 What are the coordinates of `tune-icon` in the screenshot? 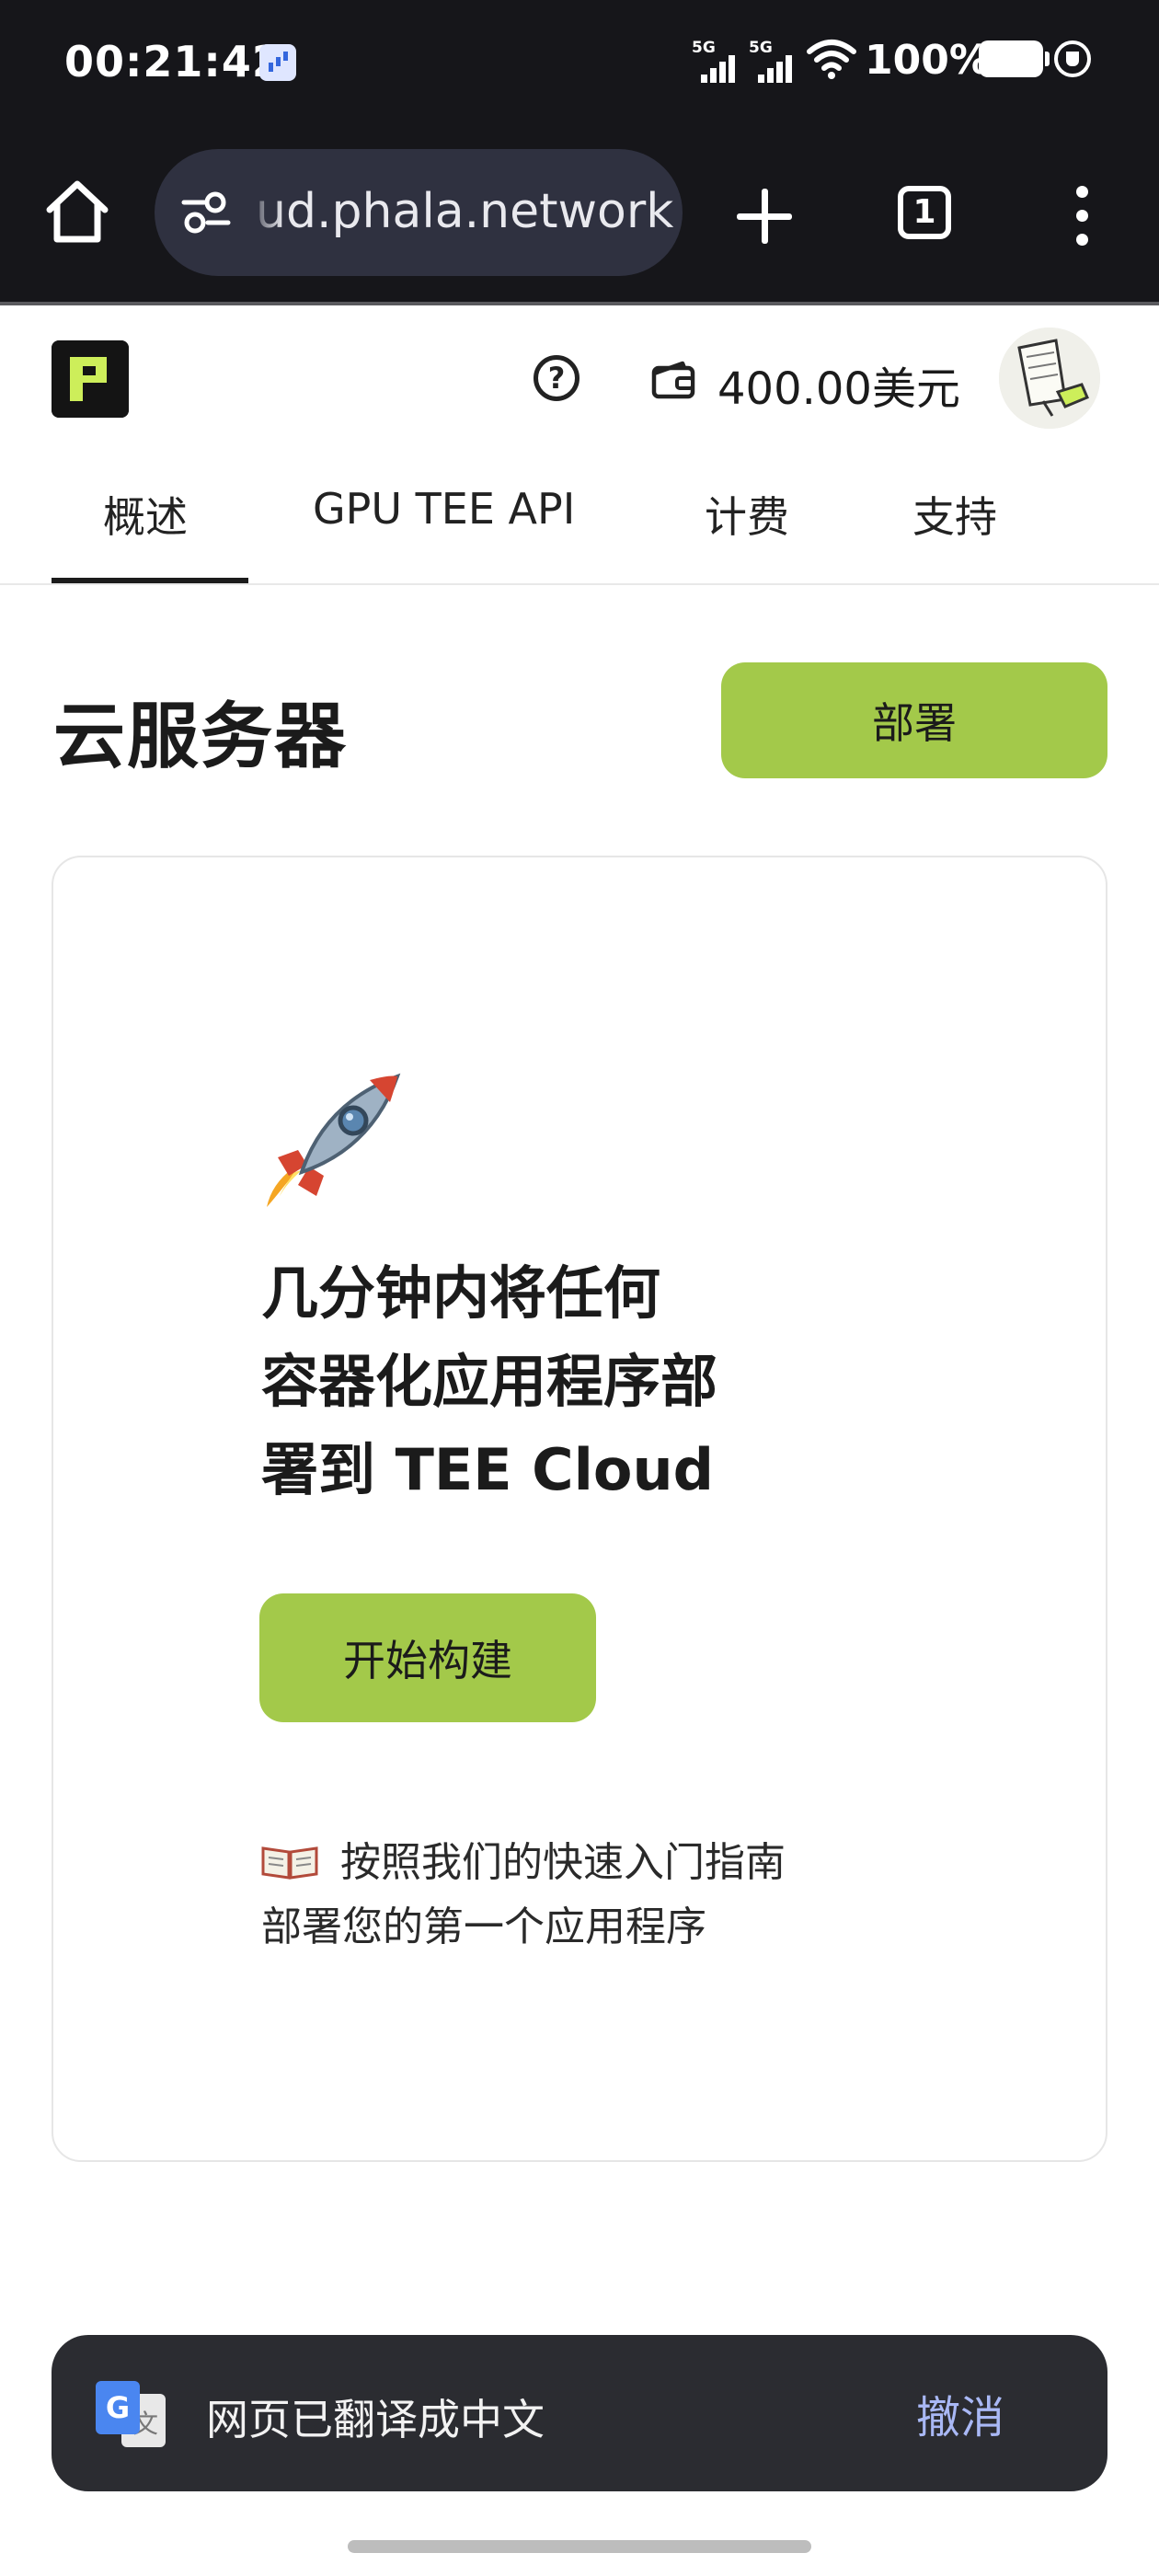 It's located at (206, 213).